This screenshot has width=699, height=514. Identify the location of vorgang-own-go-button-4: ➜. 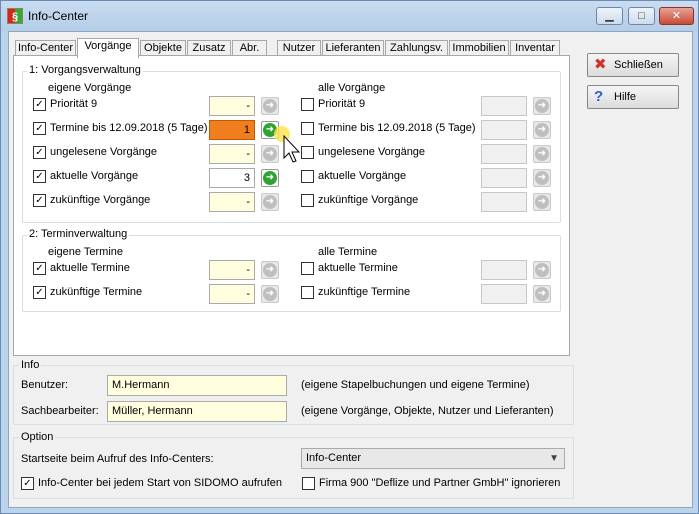
(270, 202).